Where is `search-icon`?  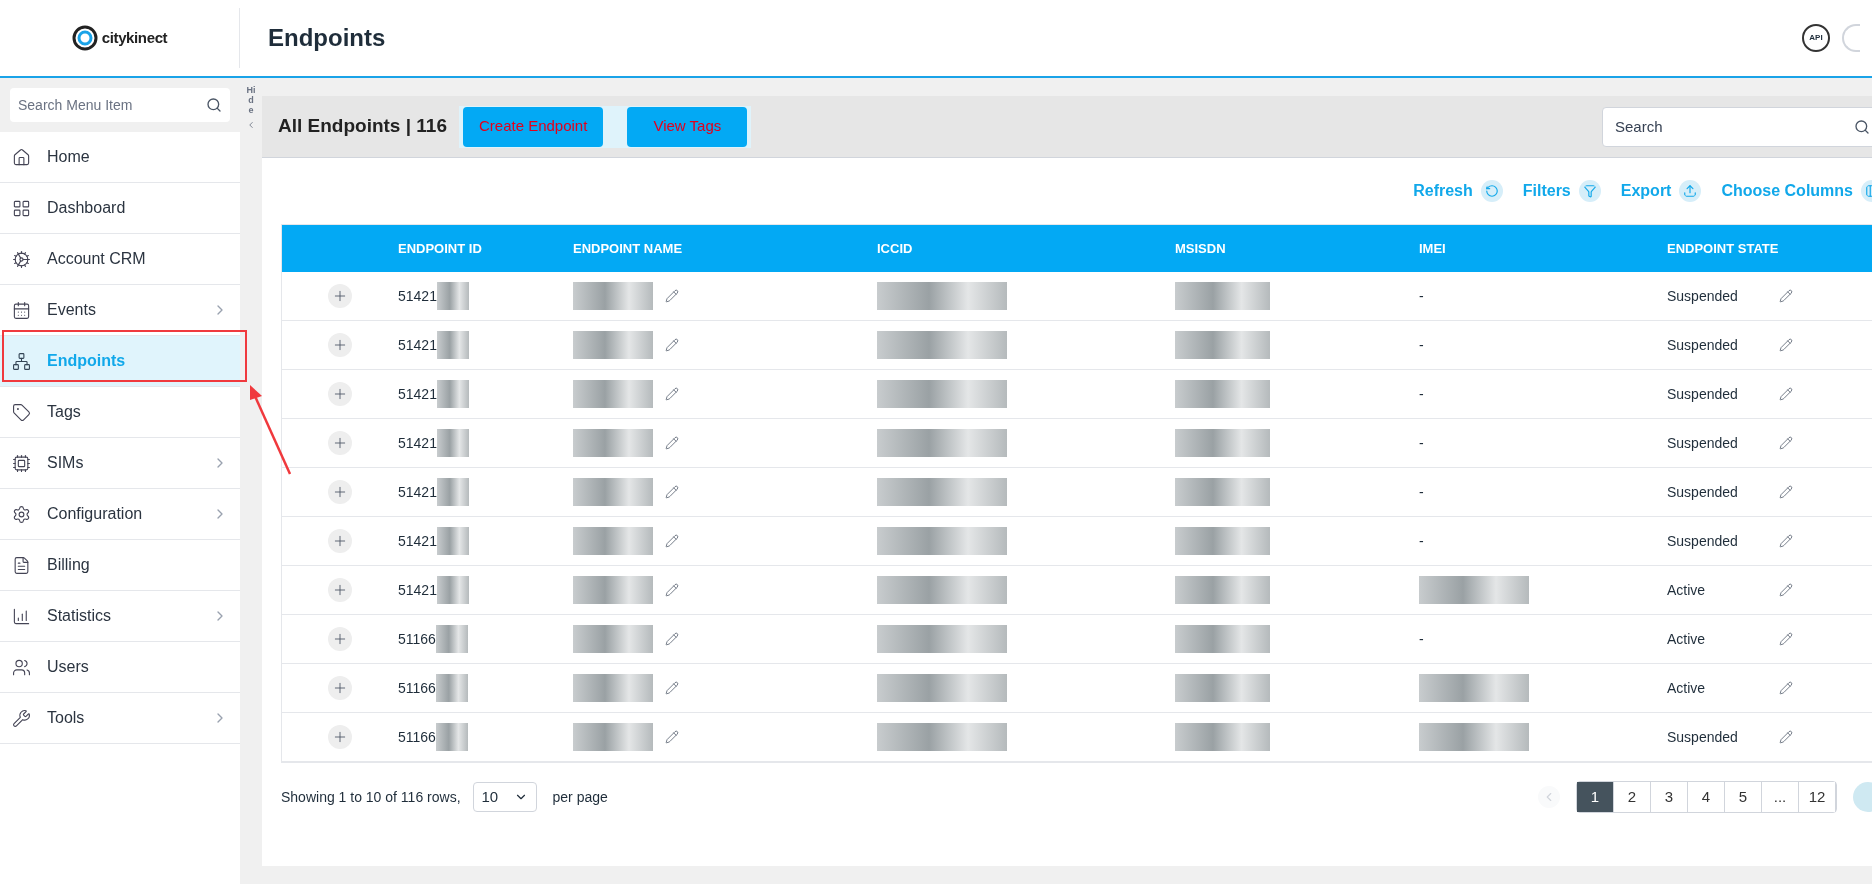 search-icon is located at coordinates (214, 105).